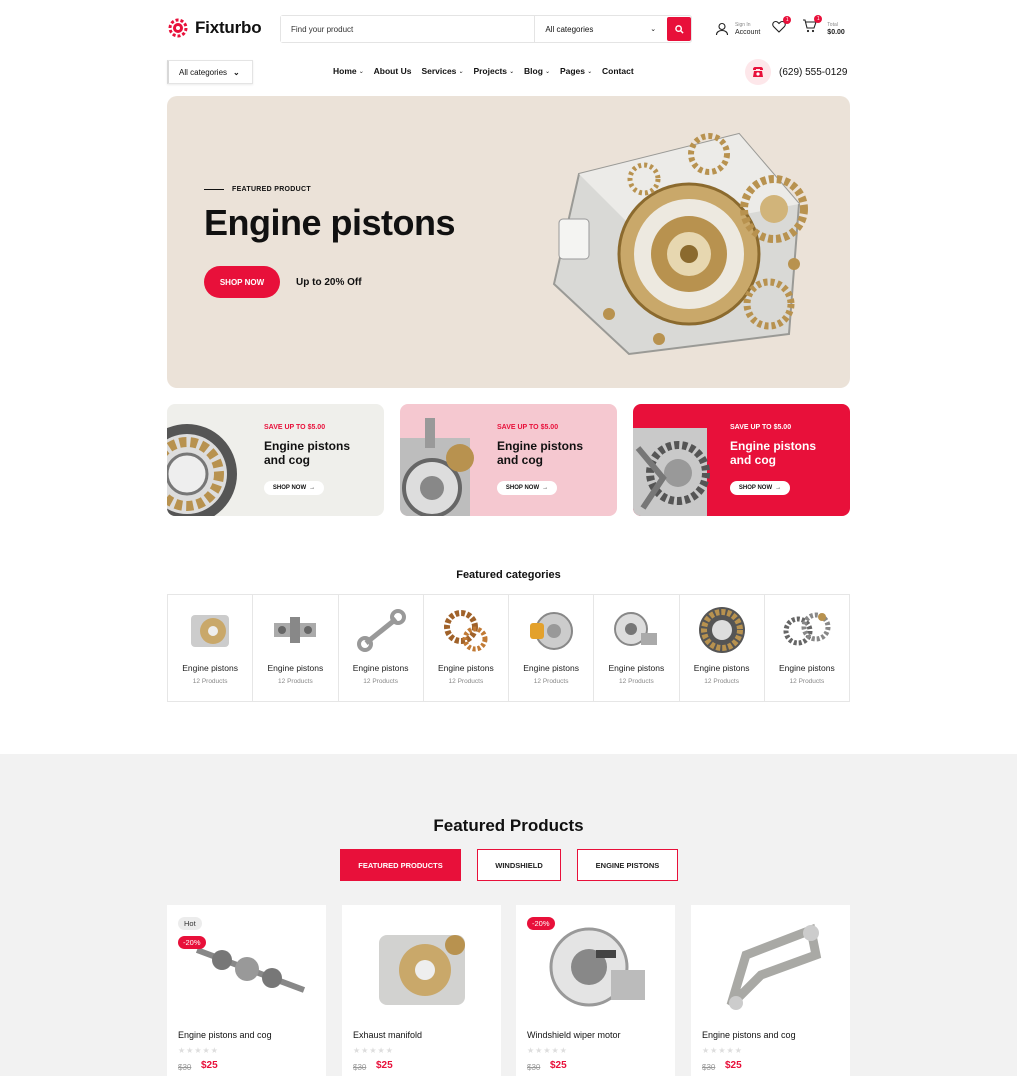 The image size is (1017, 1076). Describe the element at coordinates (228, 27) in the screenshot. I see `brand-name: Fixturbo` at that location.